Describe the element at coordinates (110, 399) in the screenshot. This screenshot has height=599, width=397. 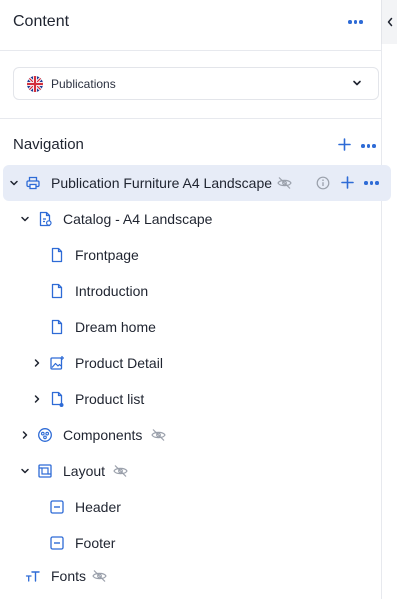
I see `tree-item-label: Product list` at that location.